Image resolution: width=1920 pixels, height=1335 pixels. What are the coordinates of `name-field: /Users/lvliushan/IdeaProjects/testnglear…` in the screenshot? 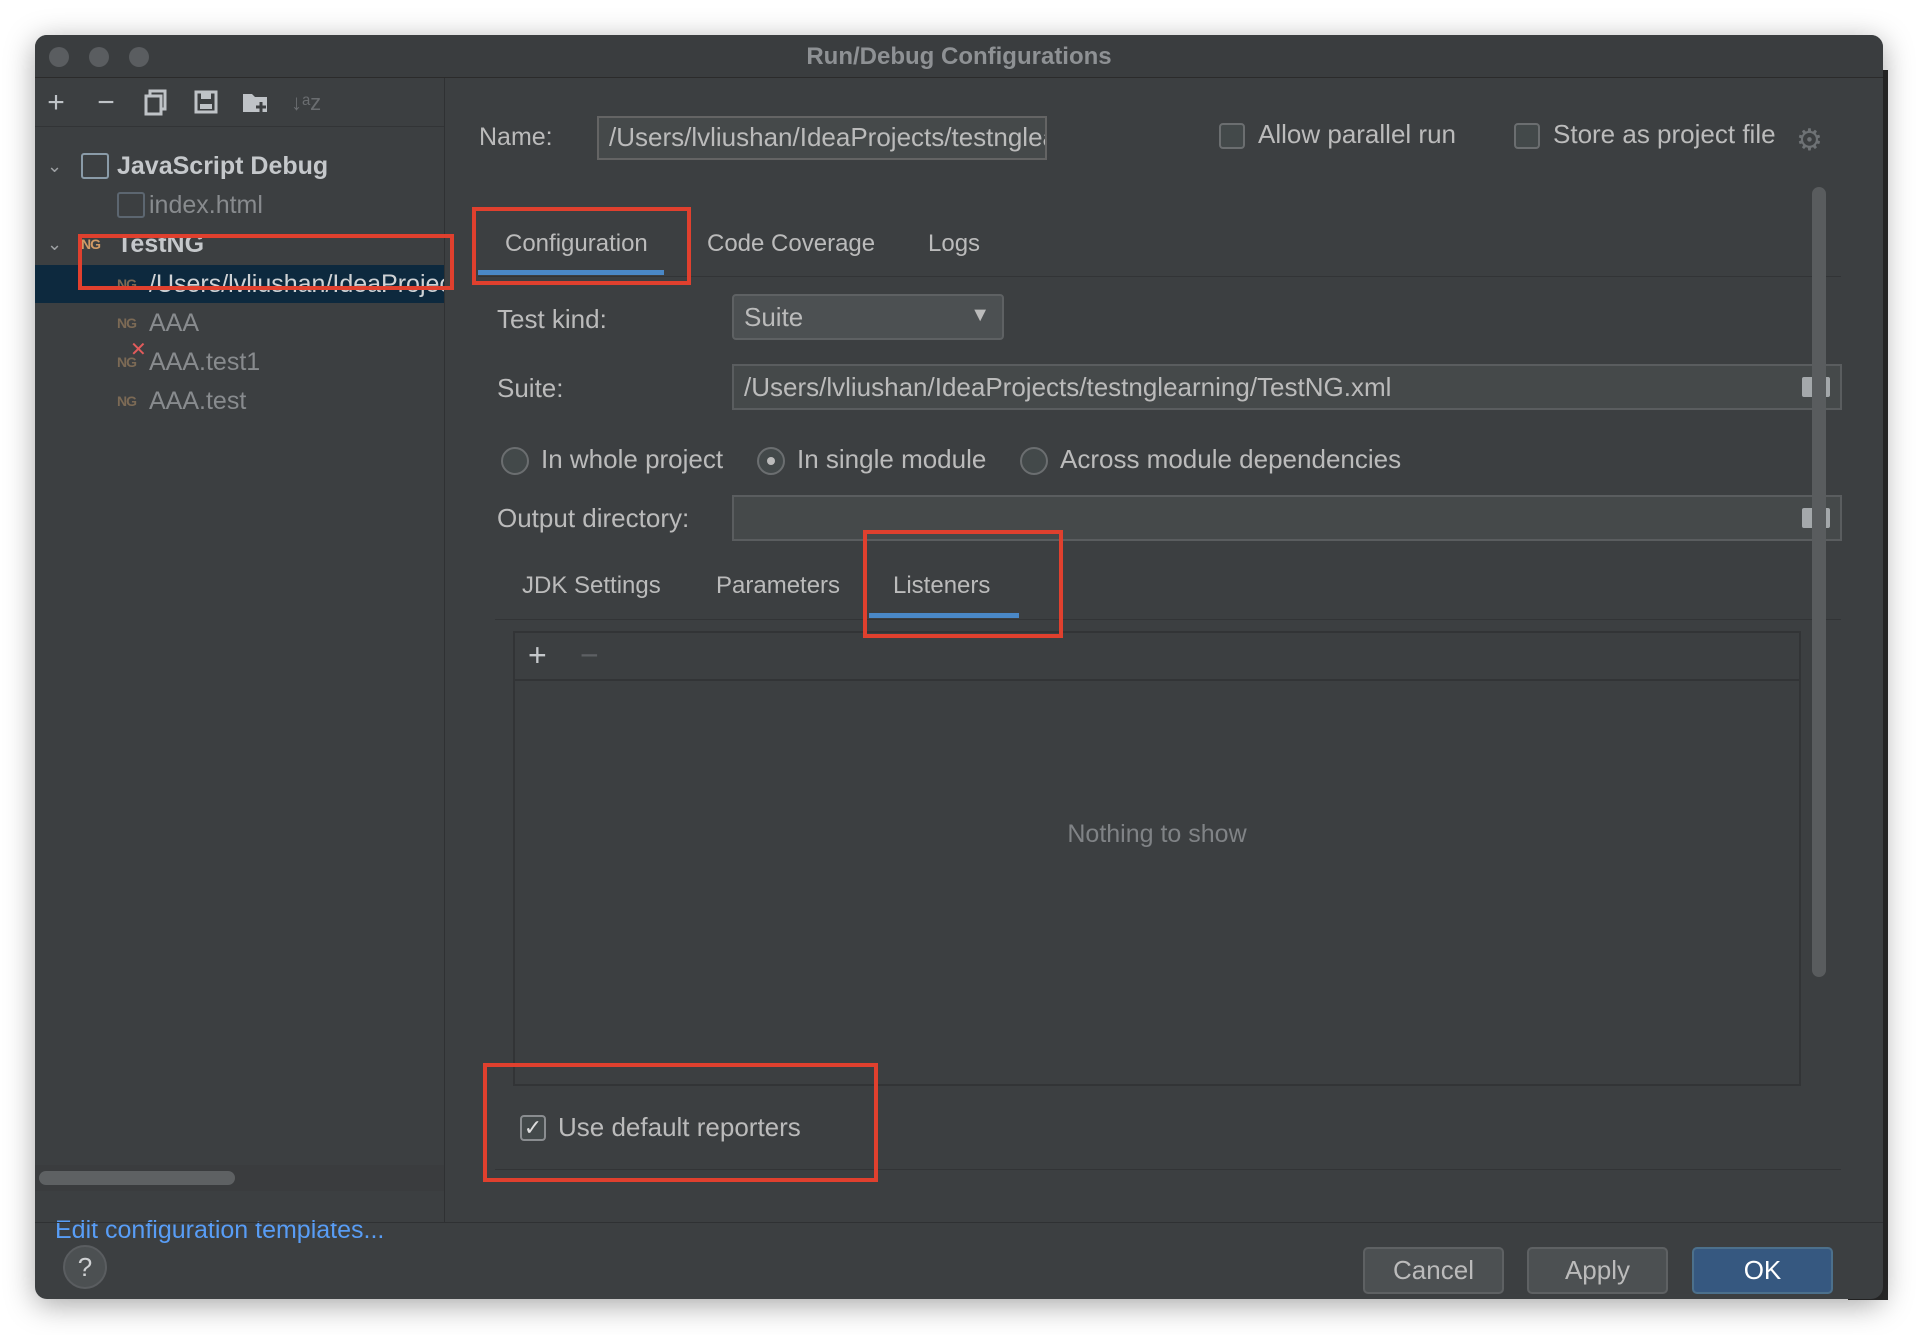 It's located at (822, 138).